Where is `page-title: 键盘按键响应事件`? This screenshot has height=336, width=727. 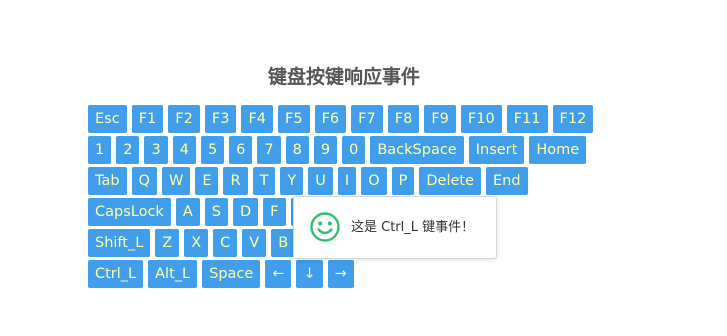
page-title: 键盘按键响应事件 is located at coordinates (343, 77).